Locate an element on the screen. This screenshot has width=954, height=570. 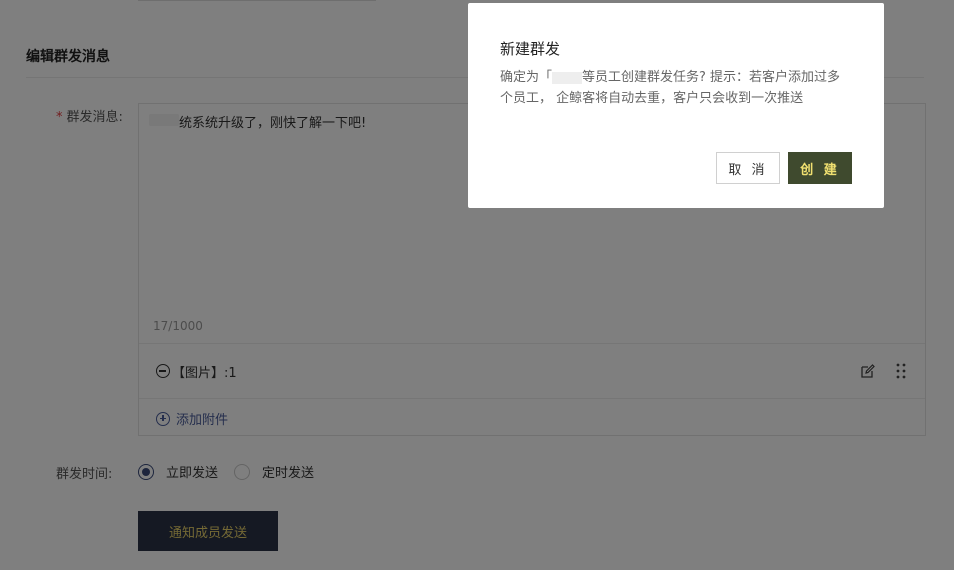
create-button: 创 建 is located at coordinates (820, 168).